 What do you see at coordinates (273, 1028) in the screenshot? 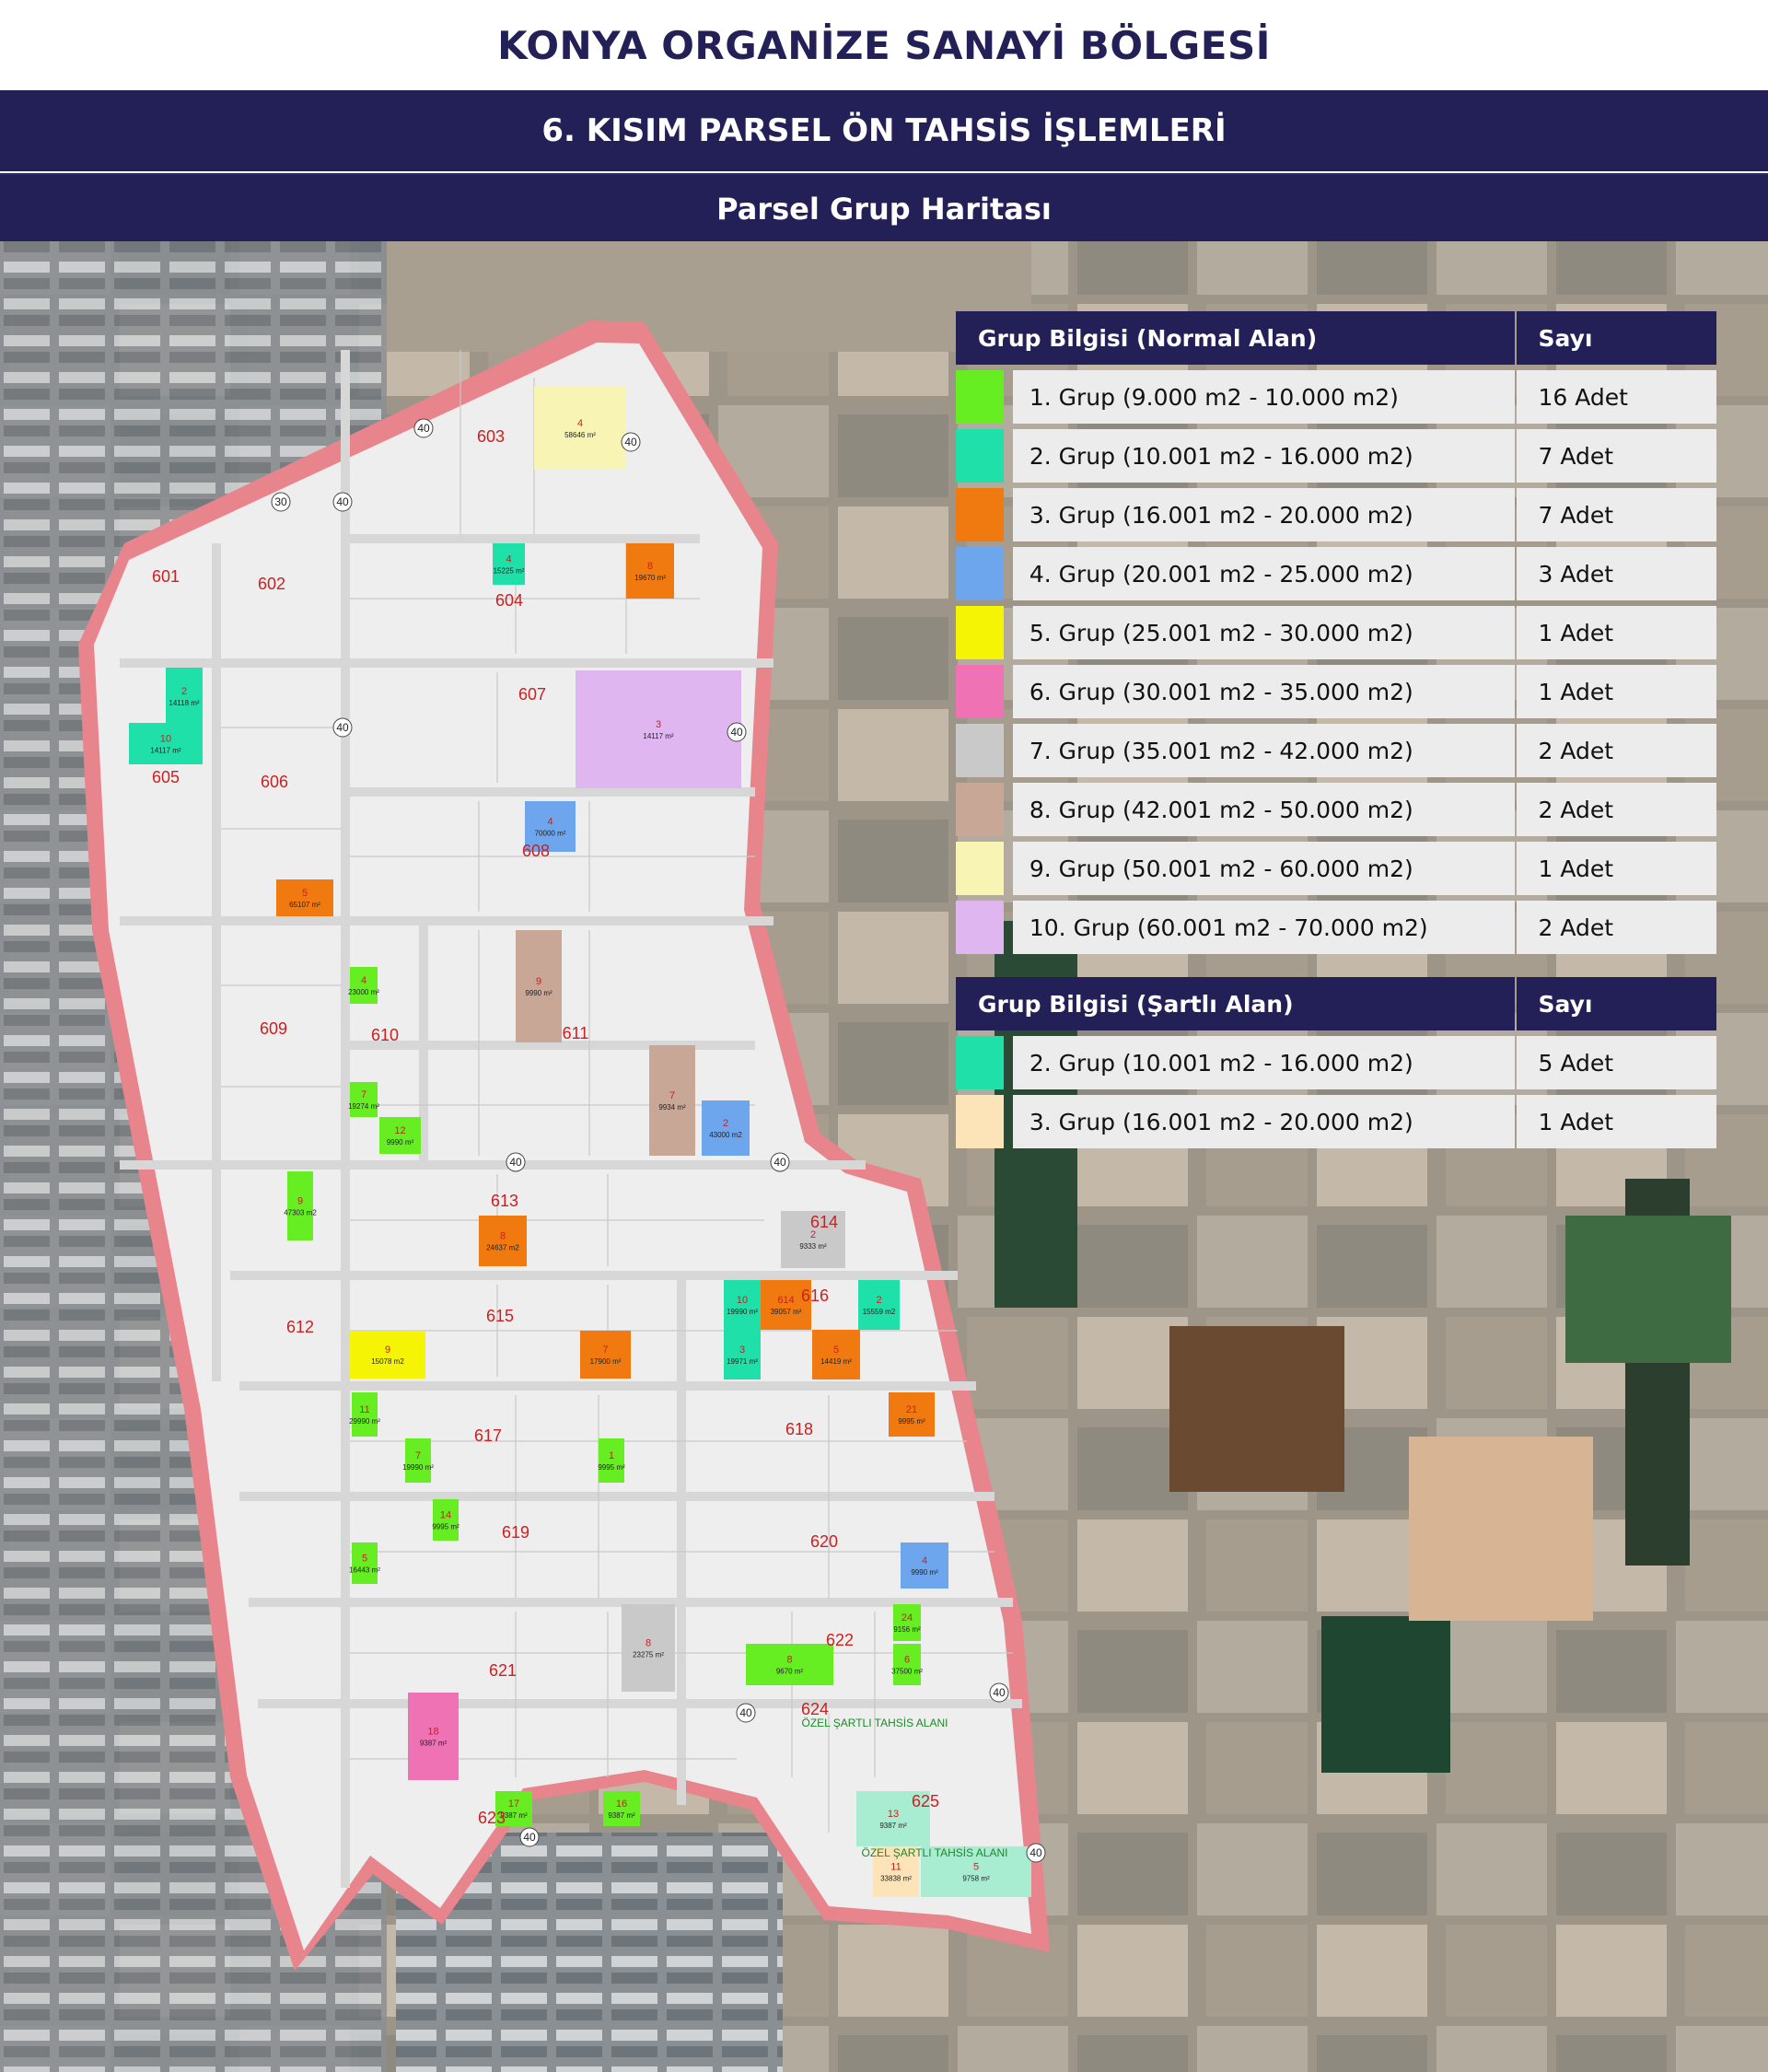
I see `block-label-609: 609` at bounding box center [273, 1028].